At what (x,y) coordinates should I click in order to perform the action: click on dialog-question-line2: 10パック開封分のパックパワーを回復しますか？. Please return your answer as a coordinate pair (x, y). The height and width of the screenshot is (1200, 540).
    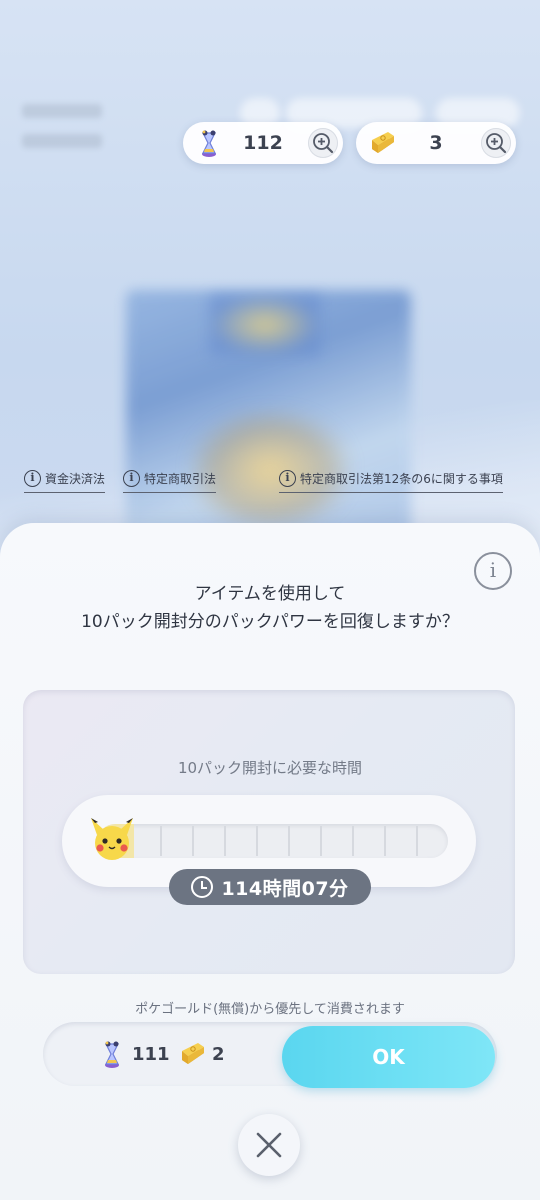
    Looking at the image, I should click on (270, 622).